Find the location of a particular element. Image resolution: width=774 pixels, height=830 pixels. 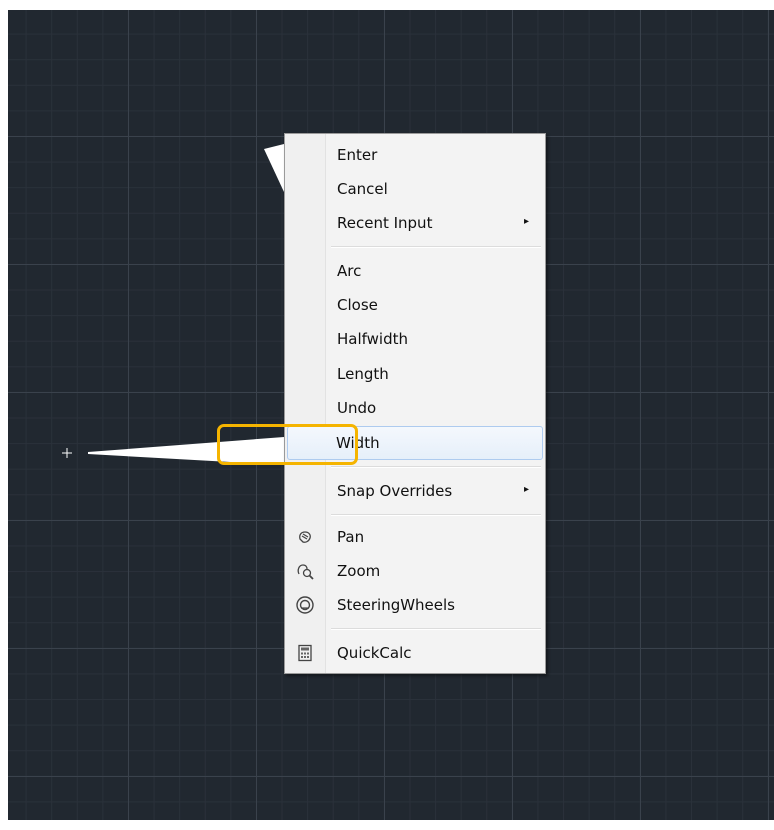

menu-item-label: Enter is located at coordinates (357, 155).